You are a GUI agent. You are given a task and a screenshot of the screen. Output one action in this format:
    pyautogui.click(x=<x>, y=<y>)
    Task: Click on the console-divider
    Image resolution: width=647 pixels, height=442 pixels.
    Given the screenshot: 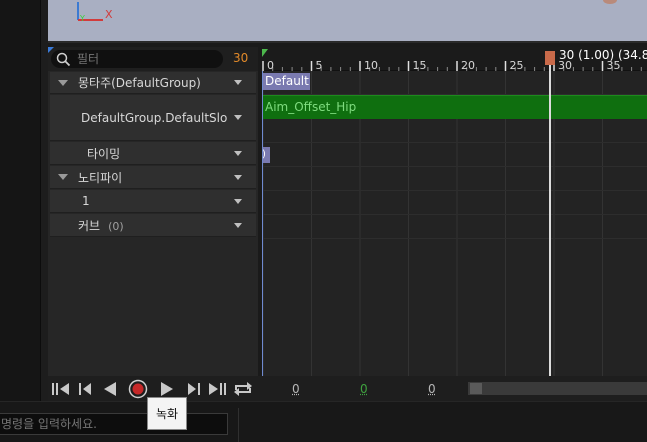 What is the action you would take?
    pyautogui.click(x=238, y=425)
    